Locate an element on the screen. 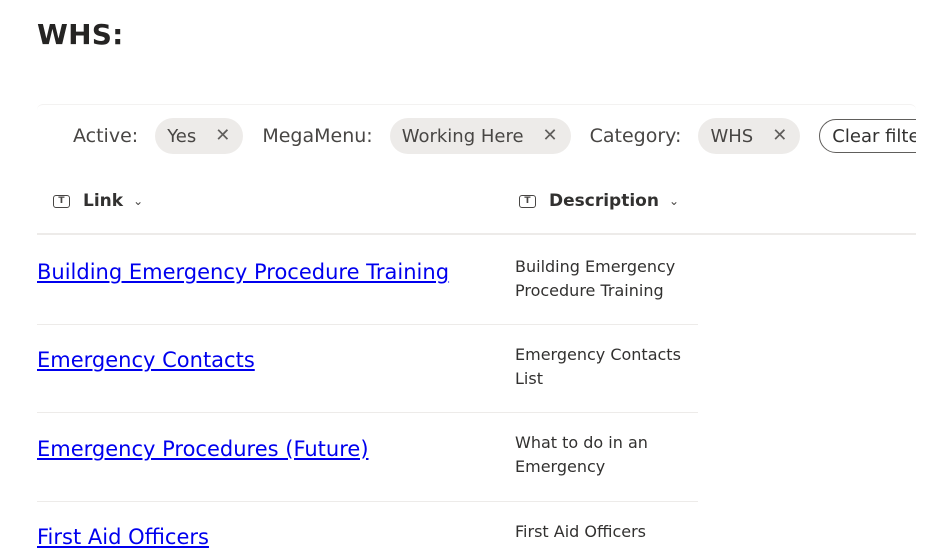  row-link: Emergency Procedures (Future) is located at coordinates (203, 449).